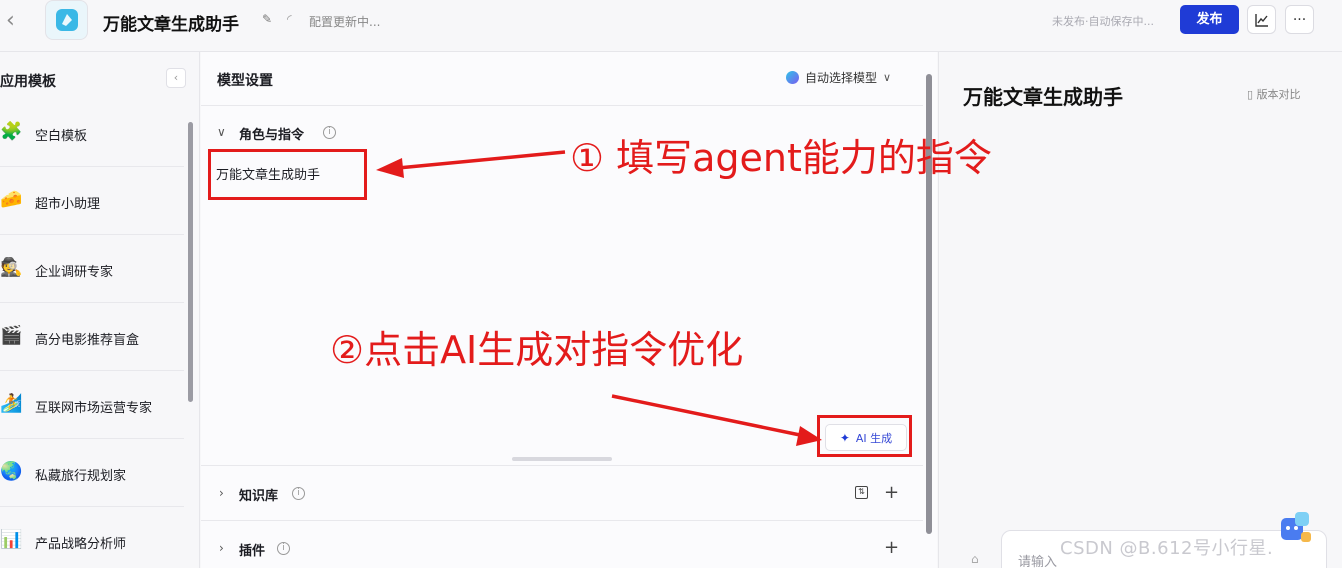 The width and height of the screenshot is (1342, 568). What do you see at coordinates (271, 133) in the screenshot?
I see `role-section-title: 角色与指令` at bounding box center [271, 133].